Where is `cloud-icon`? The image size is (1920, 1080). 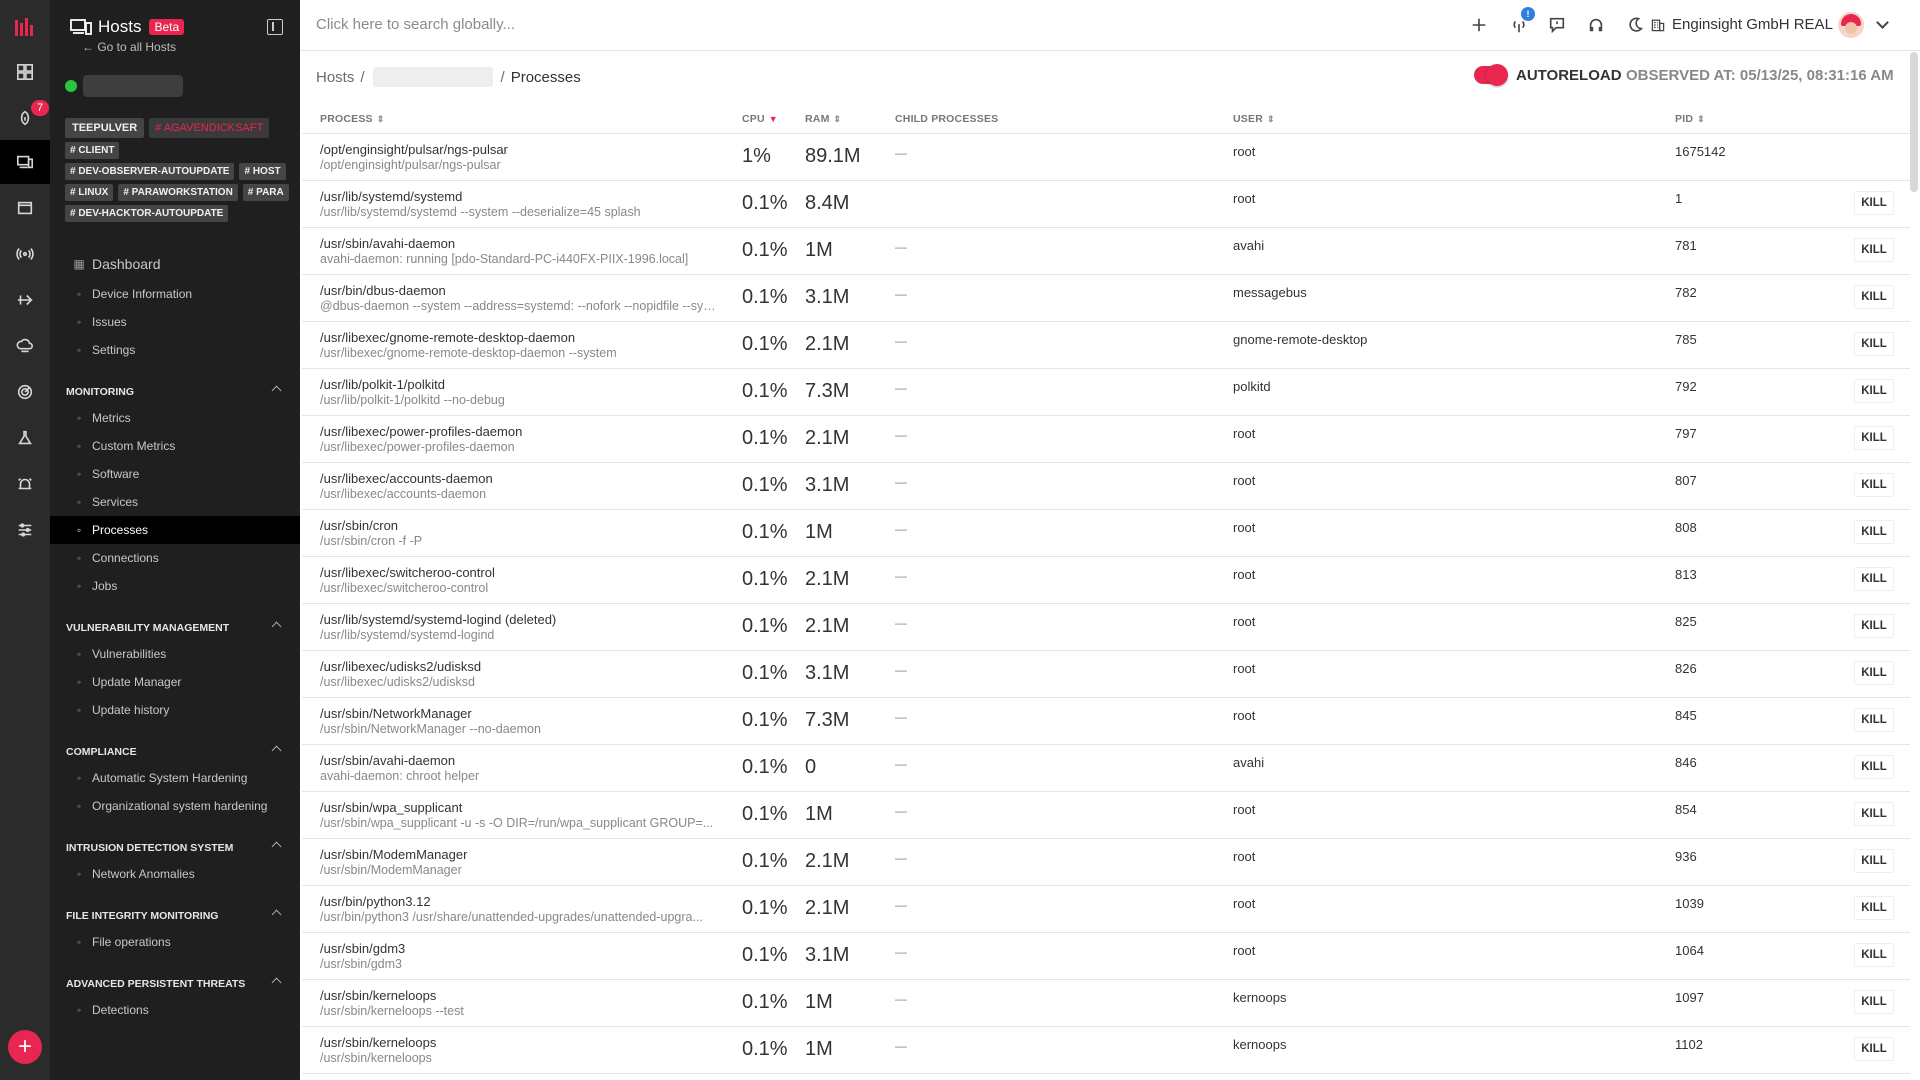 cloud-icon is located at coordinates (25, 346).